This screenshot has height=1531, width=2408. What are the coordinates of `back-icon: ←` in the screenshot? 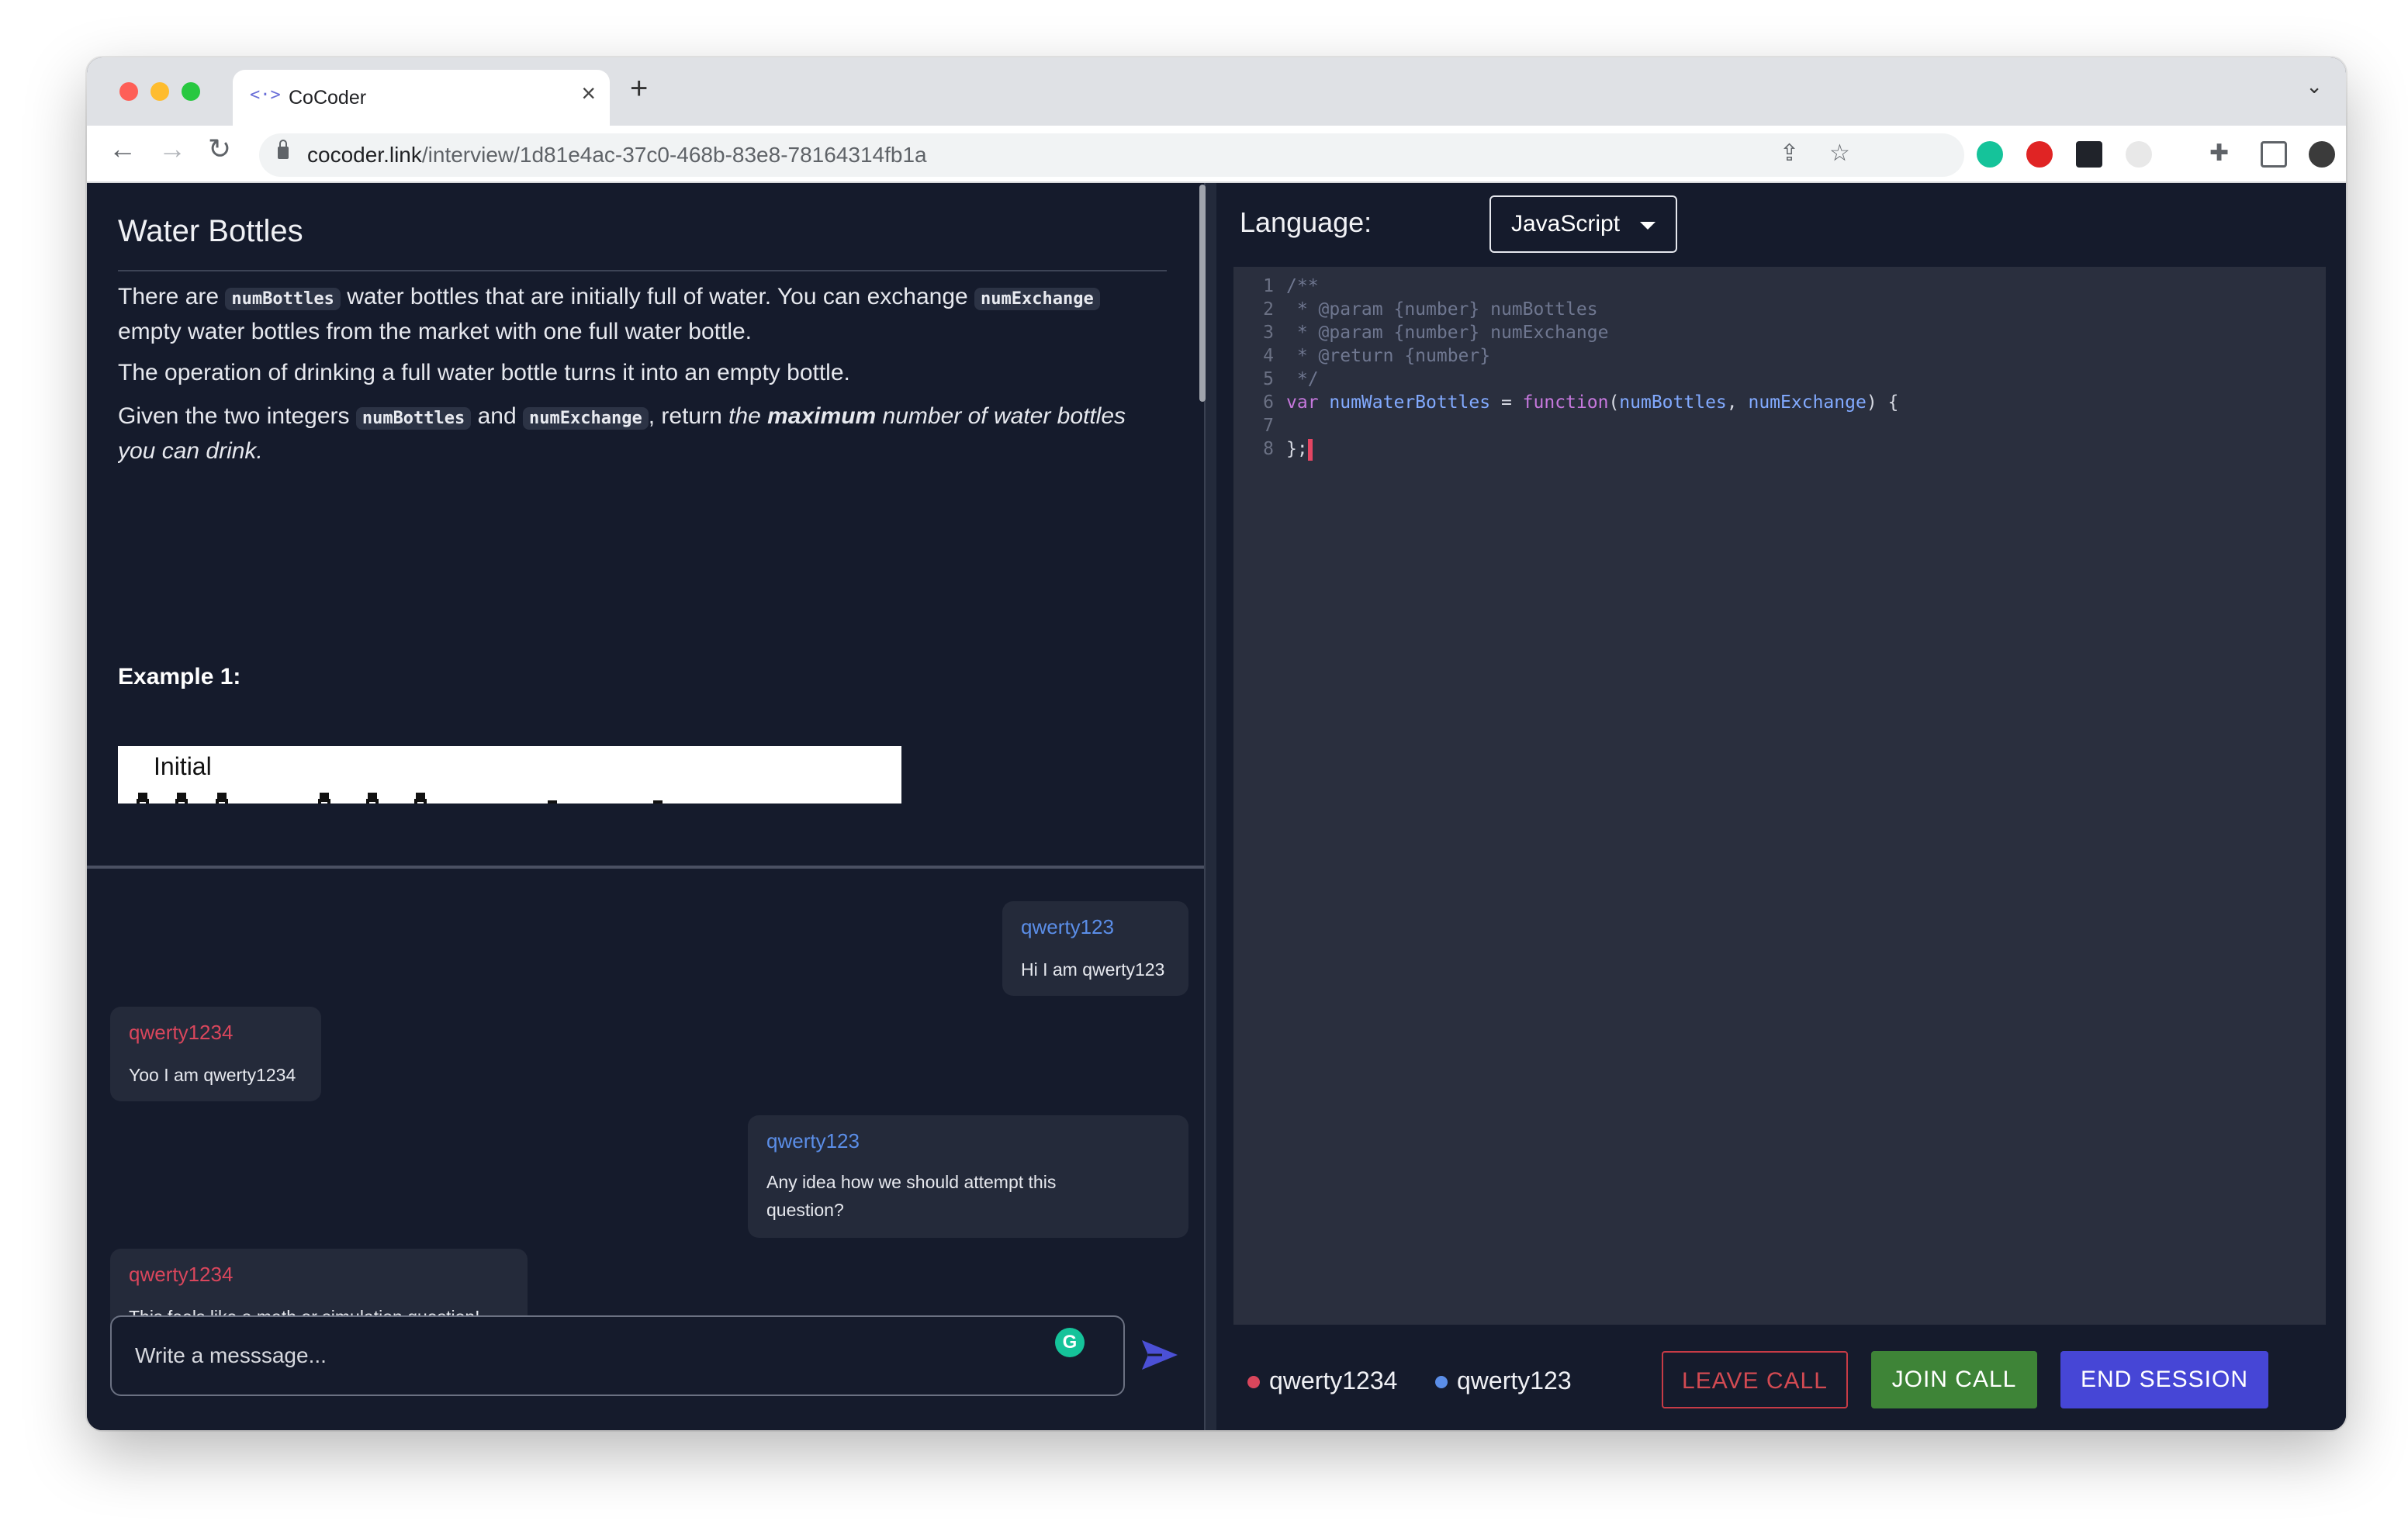 It's located at (123, 149).